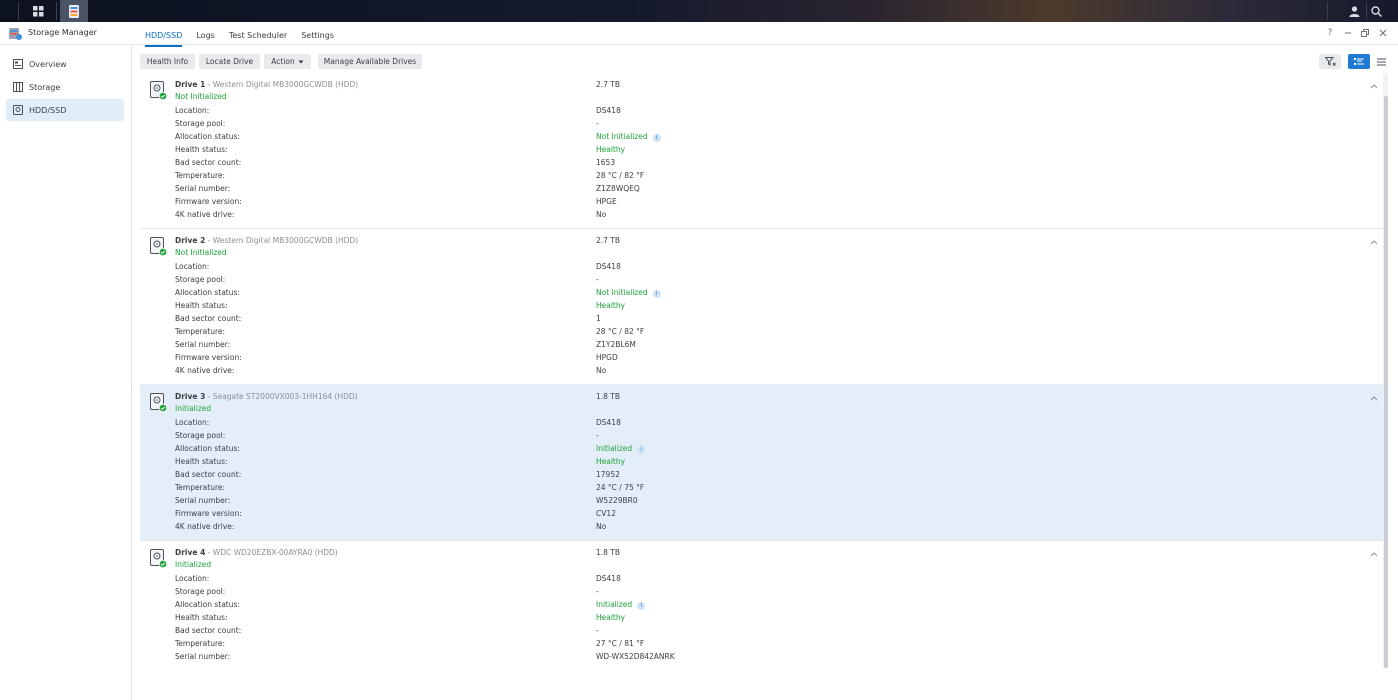 Image resolution: width=1398 pixels, height=700 pixels. I want to click on tab-logs: Logs, so click(205, 39).